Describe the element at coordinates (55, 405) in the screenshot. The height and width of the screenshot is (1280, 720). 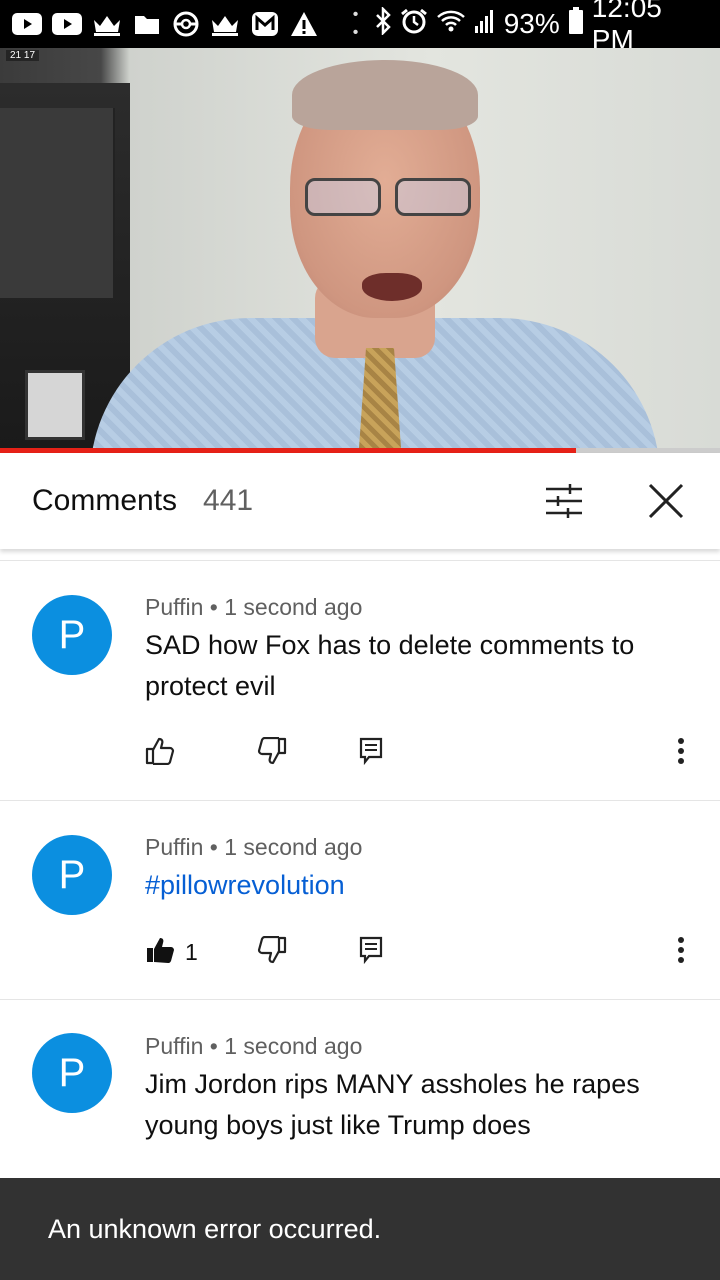
I see `video-background-book` at that location.